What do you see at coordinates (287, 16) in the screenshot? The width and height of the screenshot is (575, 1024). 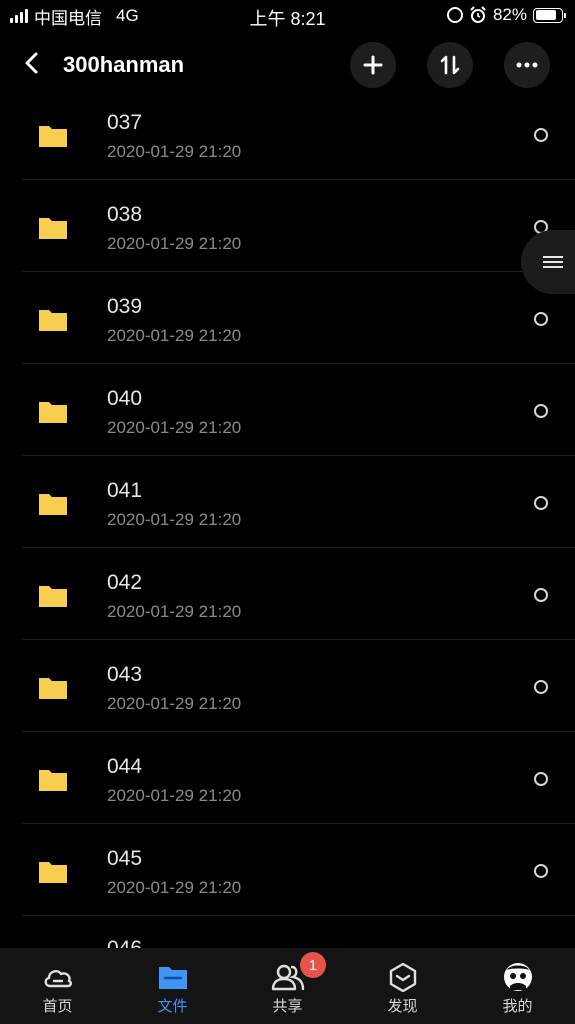 I see `status-bar: 中国电信 4G 上午 8:21 82%` at bounding box center [287, 16].